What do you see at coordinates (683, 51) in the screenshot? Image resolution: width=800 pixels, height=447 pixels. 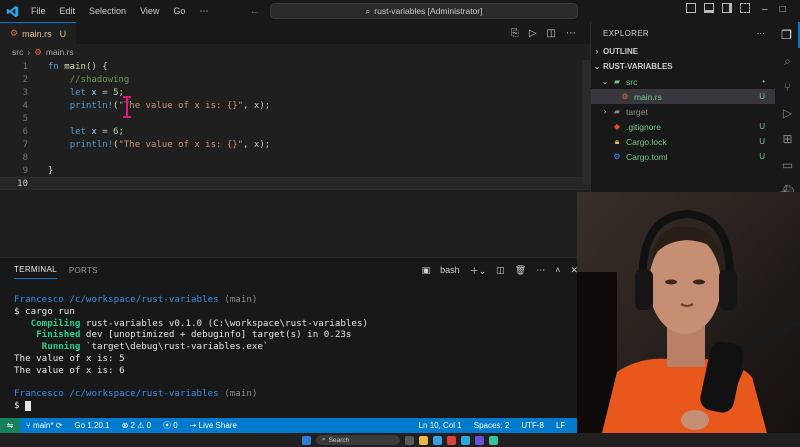 I see `outline-section: › OUTLINE` at bounding box center [683, 51].